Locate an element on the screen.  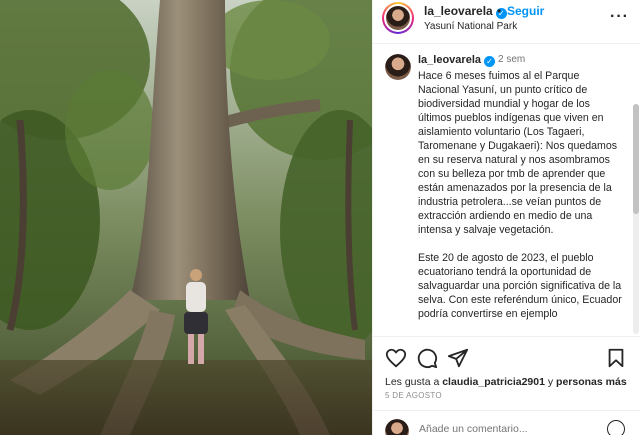
author-username: la_leovarela ✓ is located at coordinates (465, 11).